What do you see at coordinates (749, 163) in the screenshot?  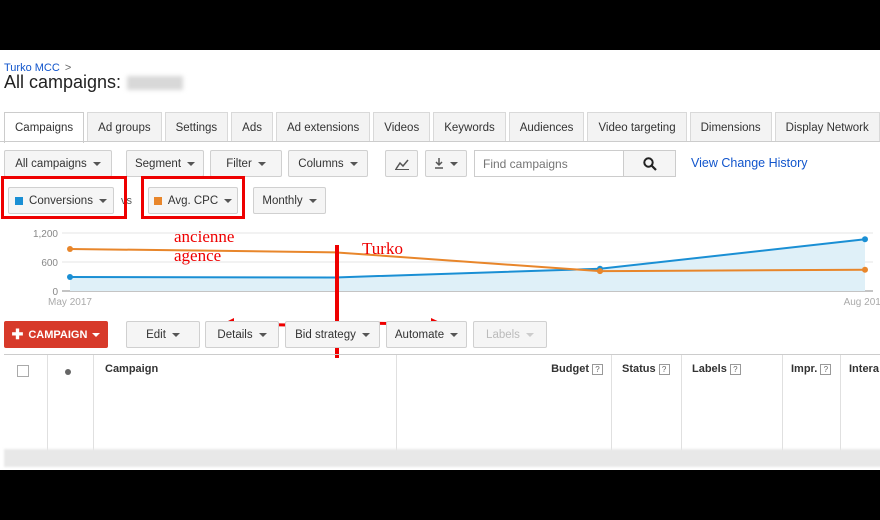 I see `view-change-history-link: View Change History` at bounding box center [749, 163].